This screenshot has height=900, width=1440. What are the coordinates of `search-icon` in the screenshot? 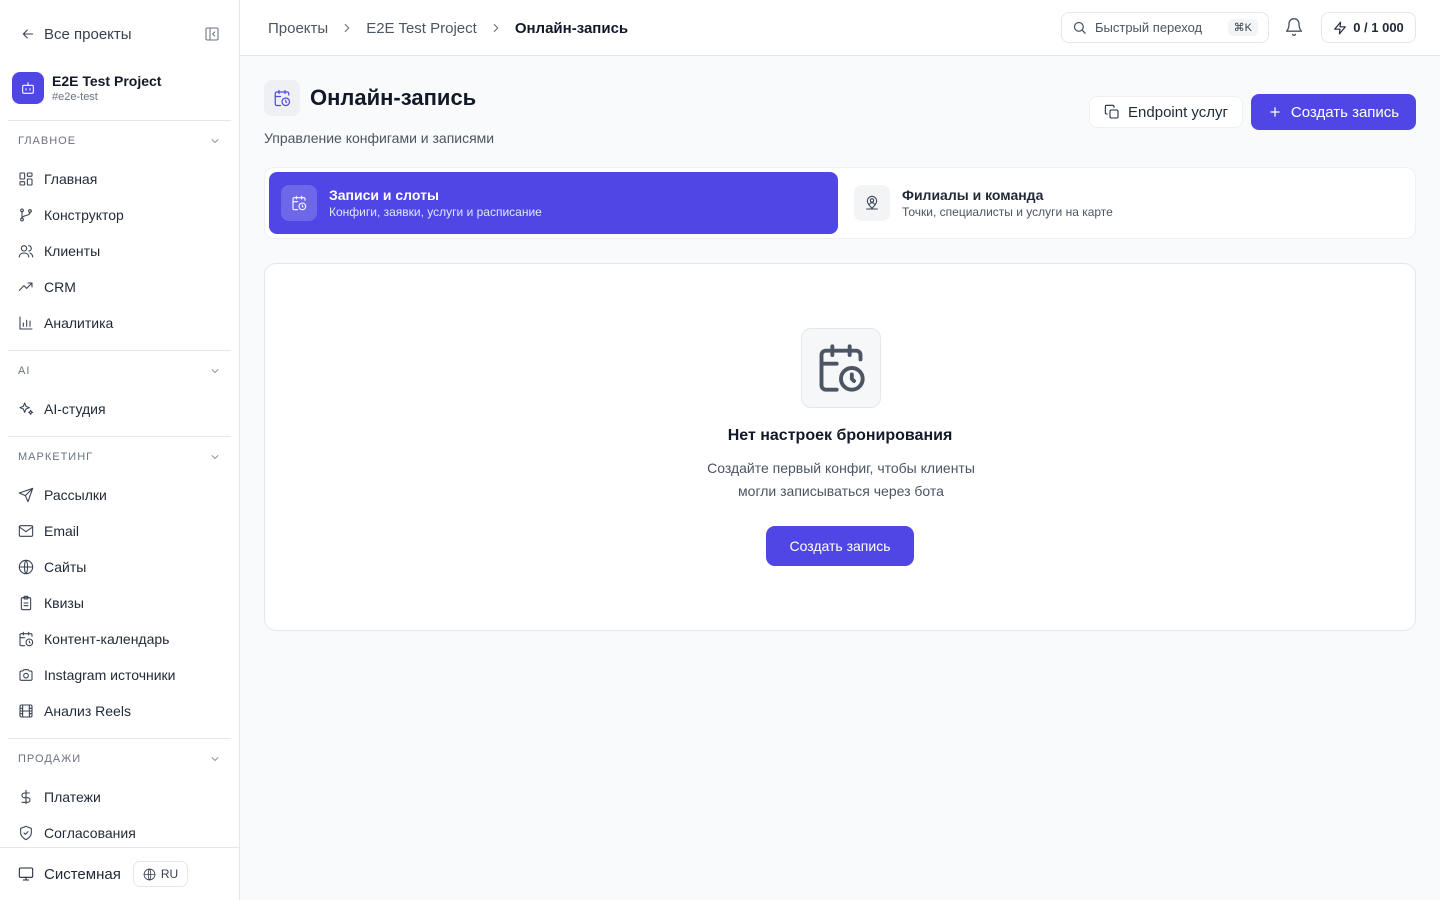 It's located at (1079, 27).